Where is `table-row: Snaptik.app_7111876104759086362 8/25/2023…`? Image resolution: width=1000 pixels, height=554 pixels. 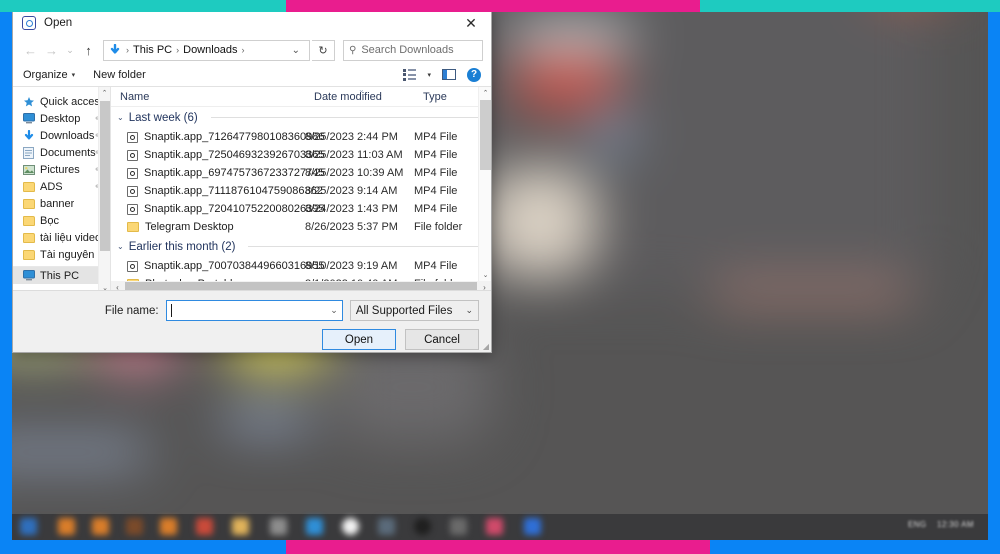
table-row: Snaptik.app_7111876104759086362 8/25/2023… is located at coordinates (301, 191).